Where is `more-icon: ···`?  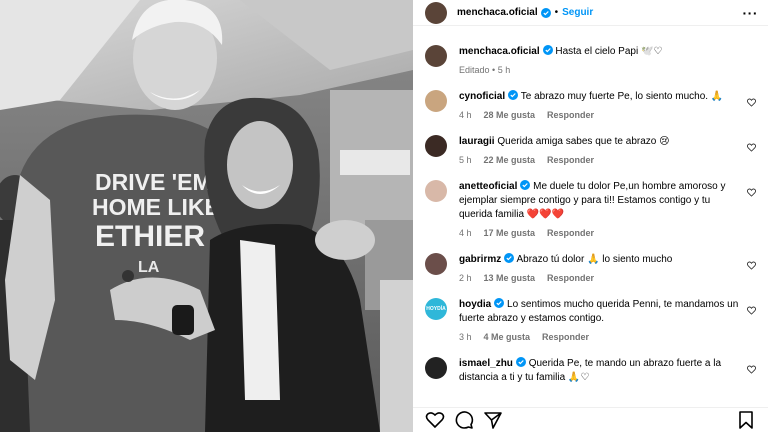
more-icon: ··· is located at coordinates (751, 13).